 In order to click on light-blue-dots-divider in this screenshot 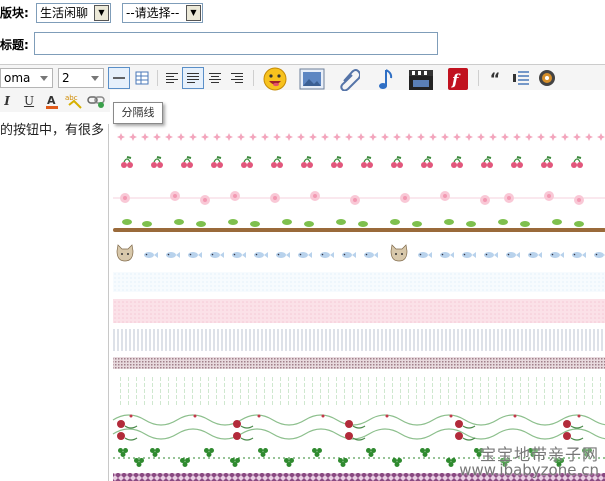, I will do `click(359, 282)`.